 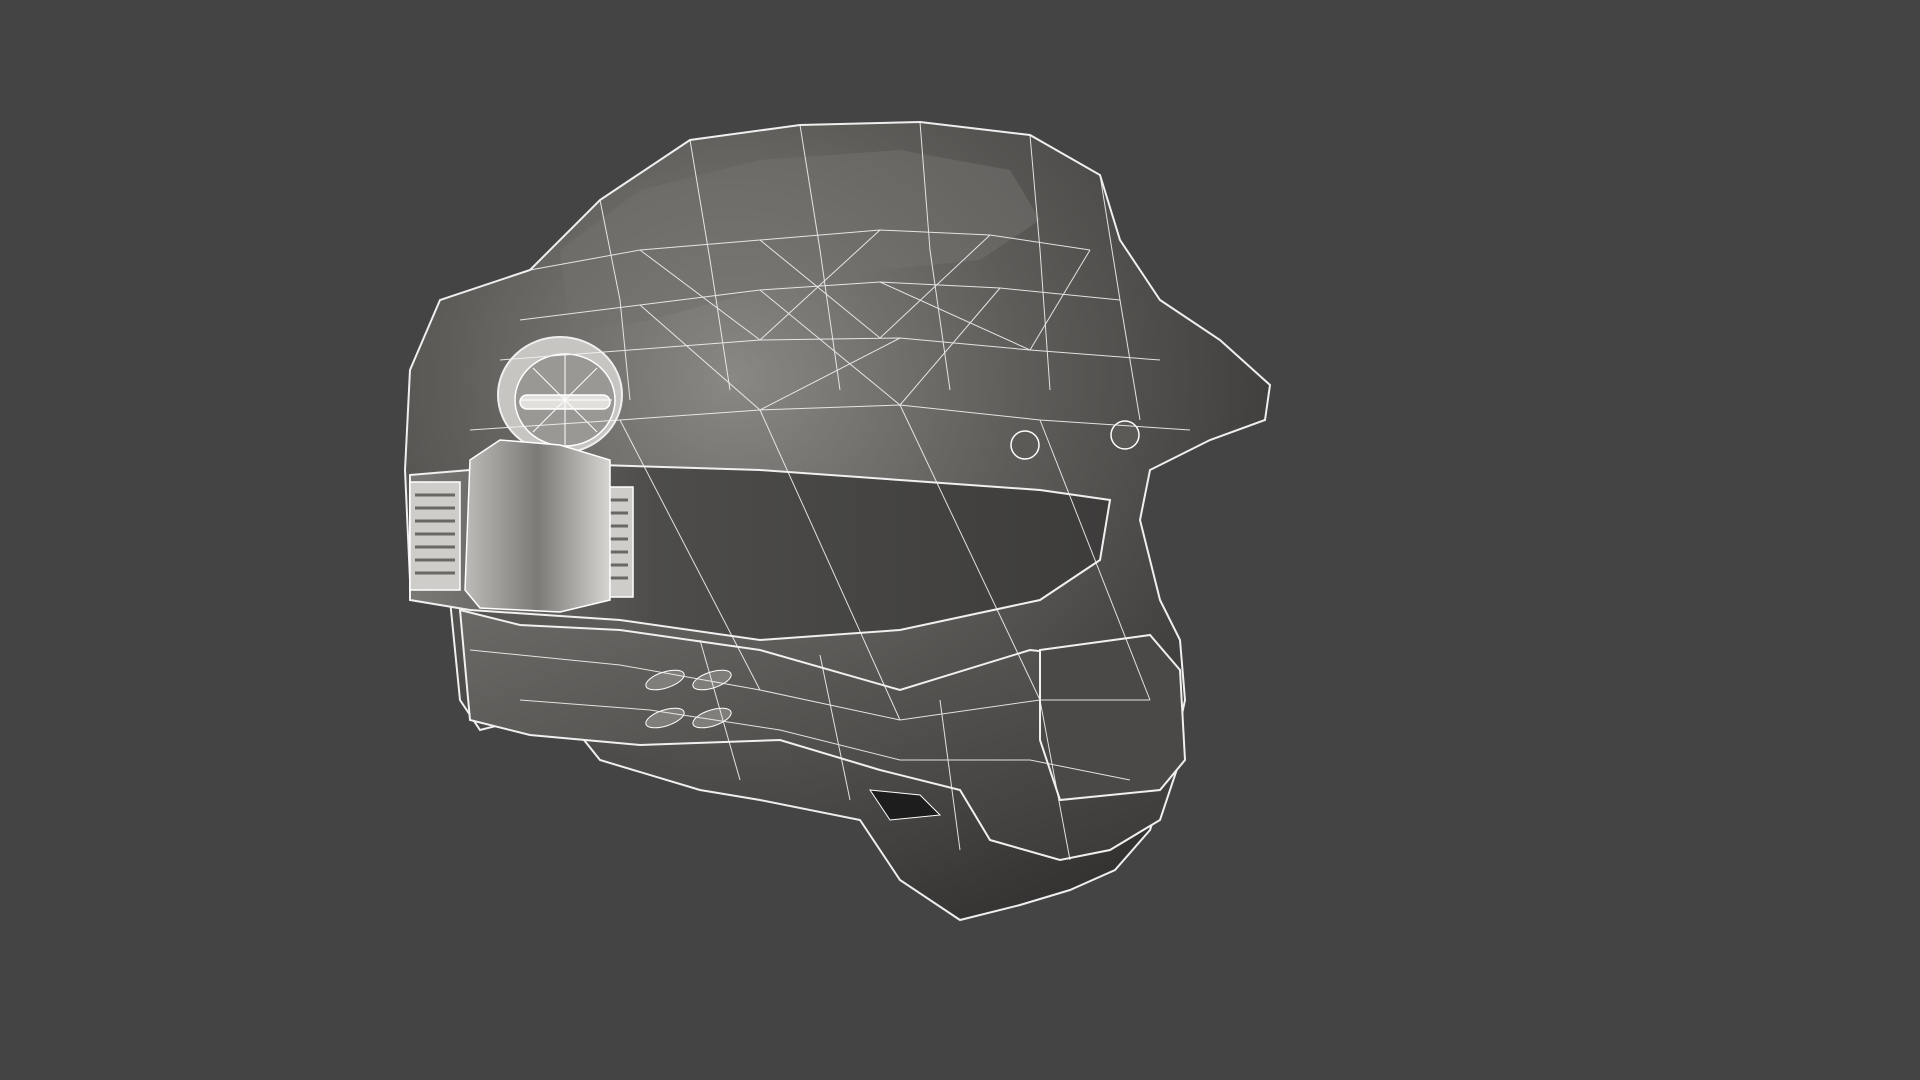 What do you see at coordinates (1113, 717) in the screenshot?
I see `chin-box` at bounding box center [1113, 717].